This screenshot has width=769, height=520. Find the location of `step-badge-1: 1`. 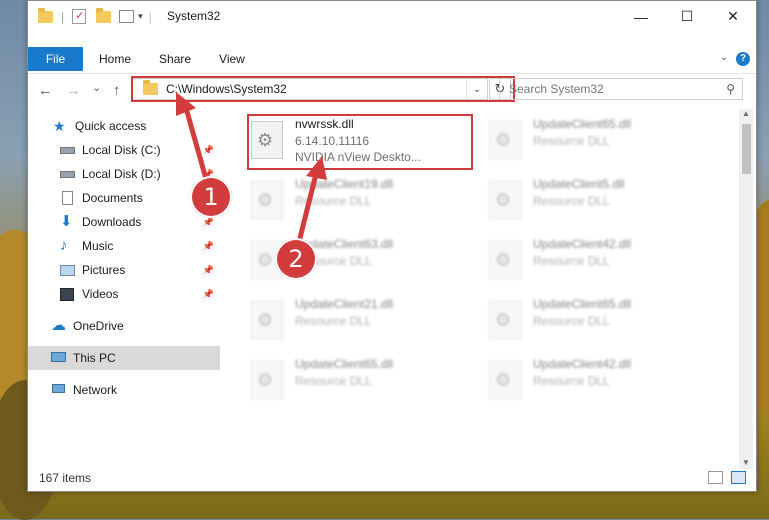

step-badge-1: 1 is located at coordinates (211, 197).